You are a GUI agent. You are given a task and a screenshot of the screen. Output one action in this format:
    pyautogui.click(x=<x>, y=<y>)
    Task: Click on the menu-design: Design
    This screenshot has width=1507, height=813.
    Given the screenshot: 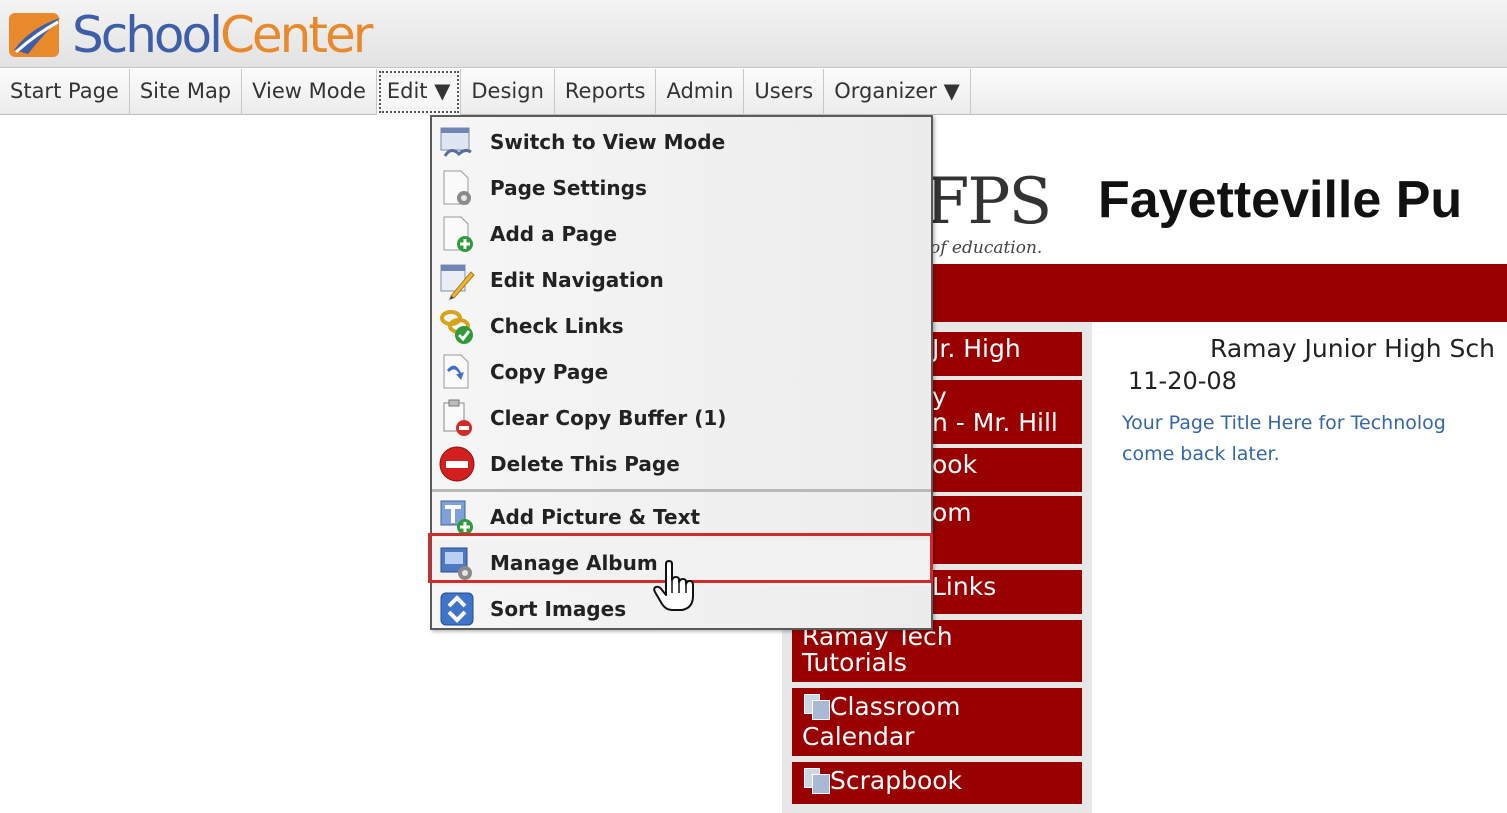 What is the action you would take?
    pyautogui.click(x=508, y=92)
    